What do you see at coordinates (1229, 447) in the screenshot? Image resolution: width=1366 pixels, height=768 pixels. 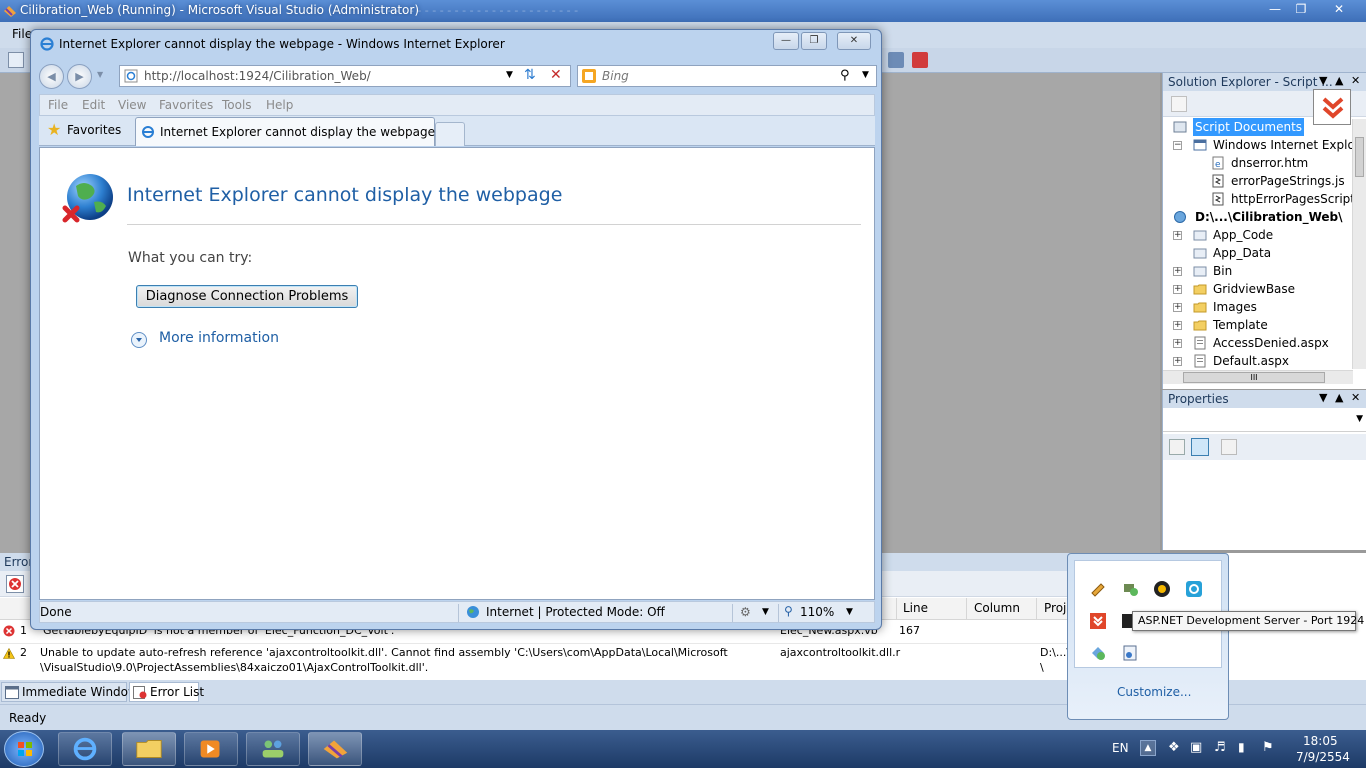 I see `property-pages-icon` at bounding box center [1229, 447].